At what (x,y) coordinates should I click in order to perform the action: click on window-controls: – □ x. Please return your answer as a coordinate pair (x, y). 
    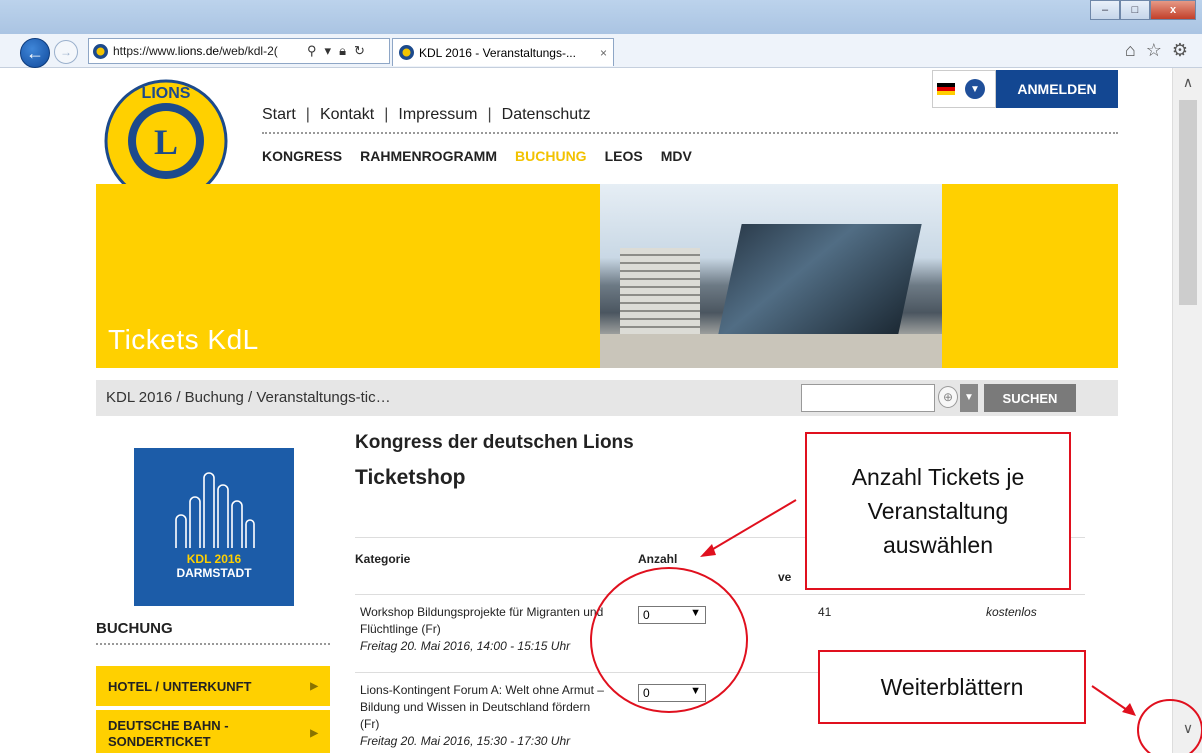
    Looking at the image, I should click on (1143, 10).